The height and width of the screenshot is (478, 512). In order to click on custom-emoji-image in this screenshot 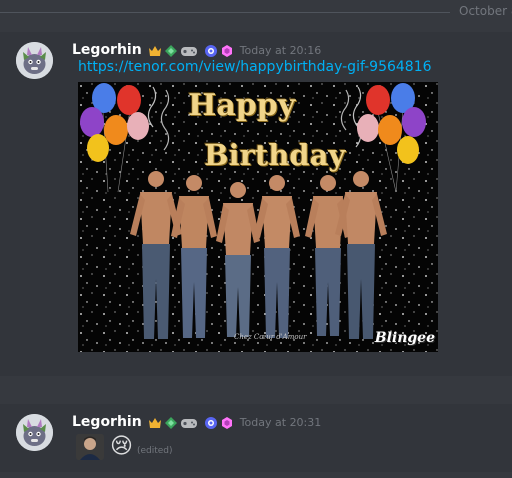, I will do `click(90, 447)`.